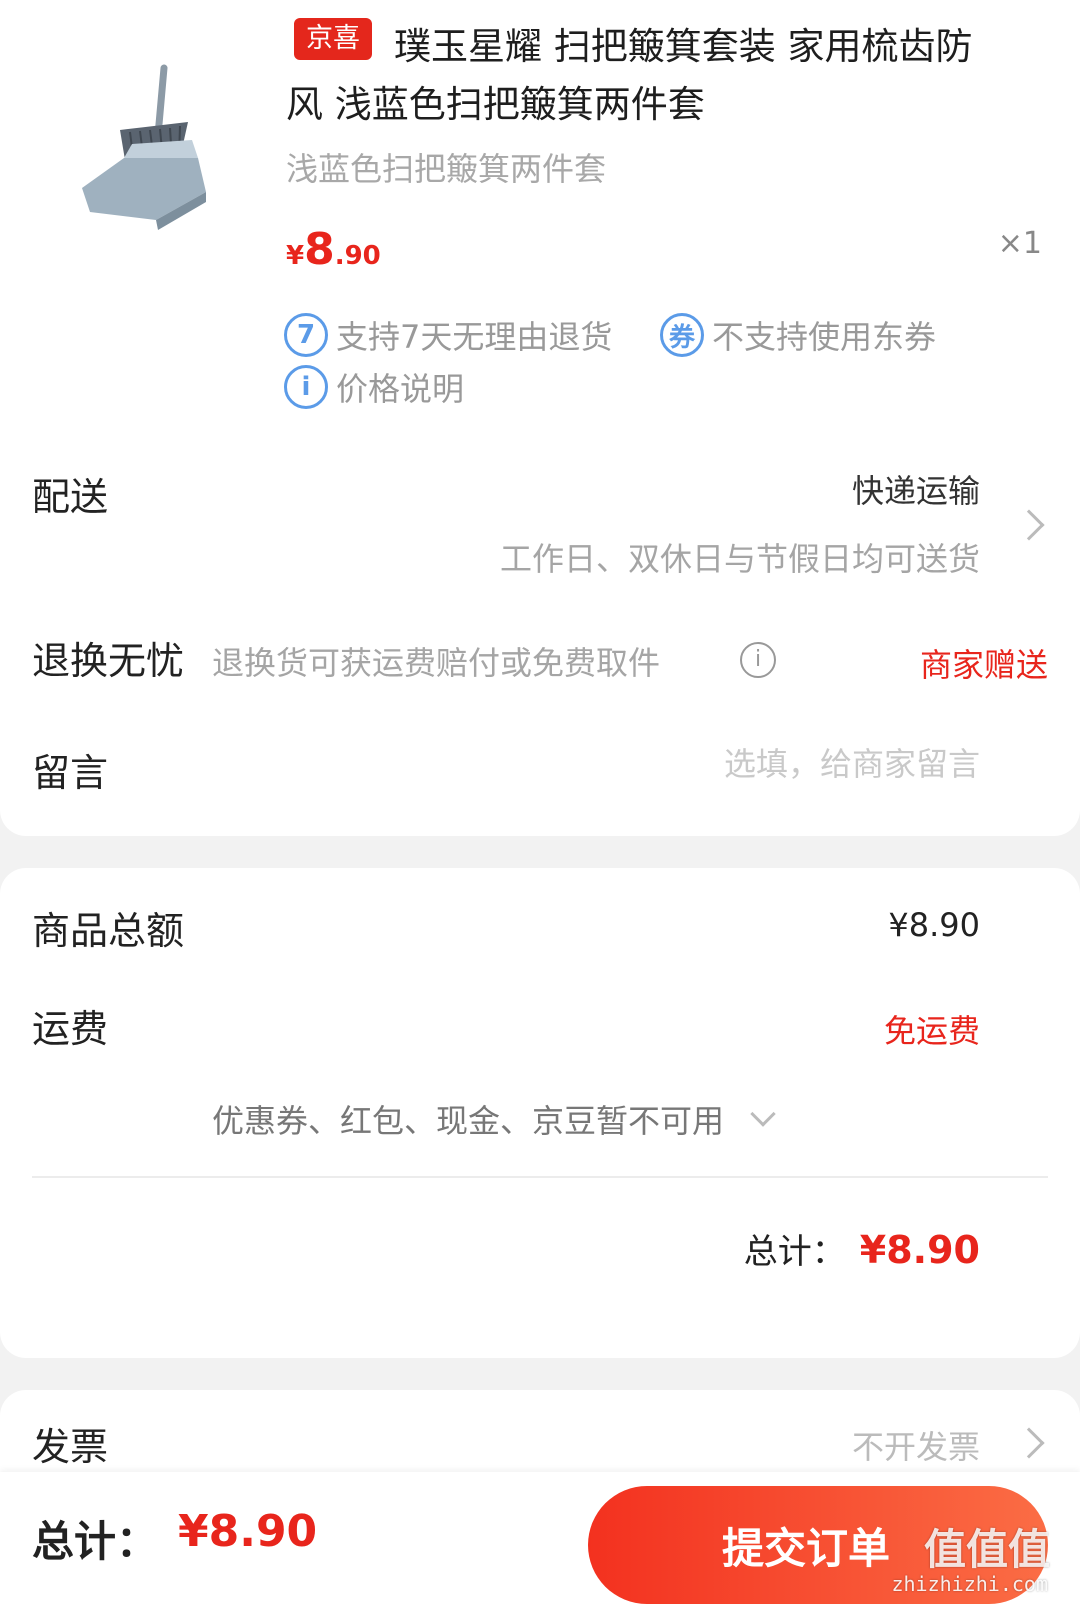 The width and height of the screenshot is (1080, 1604). What do you see at coordinates (770, 764) in the screenshot?
I see `message-input` at bounding box center [770, 764].